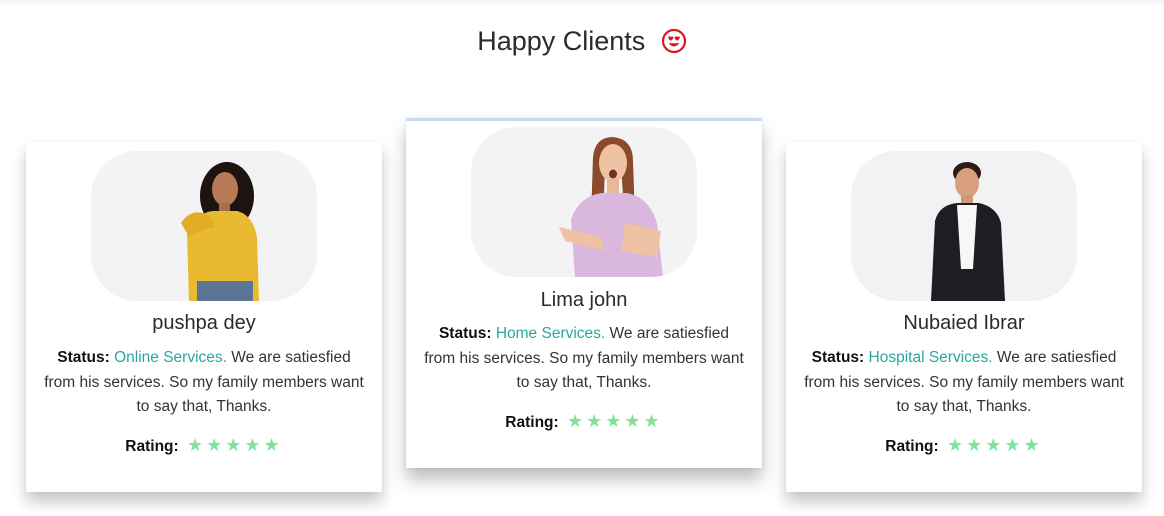  What do you see at coordinates (673, 41) in the screenshot?
I see `heart-eyes-emoji-icon` at bounding box center [673, 41].